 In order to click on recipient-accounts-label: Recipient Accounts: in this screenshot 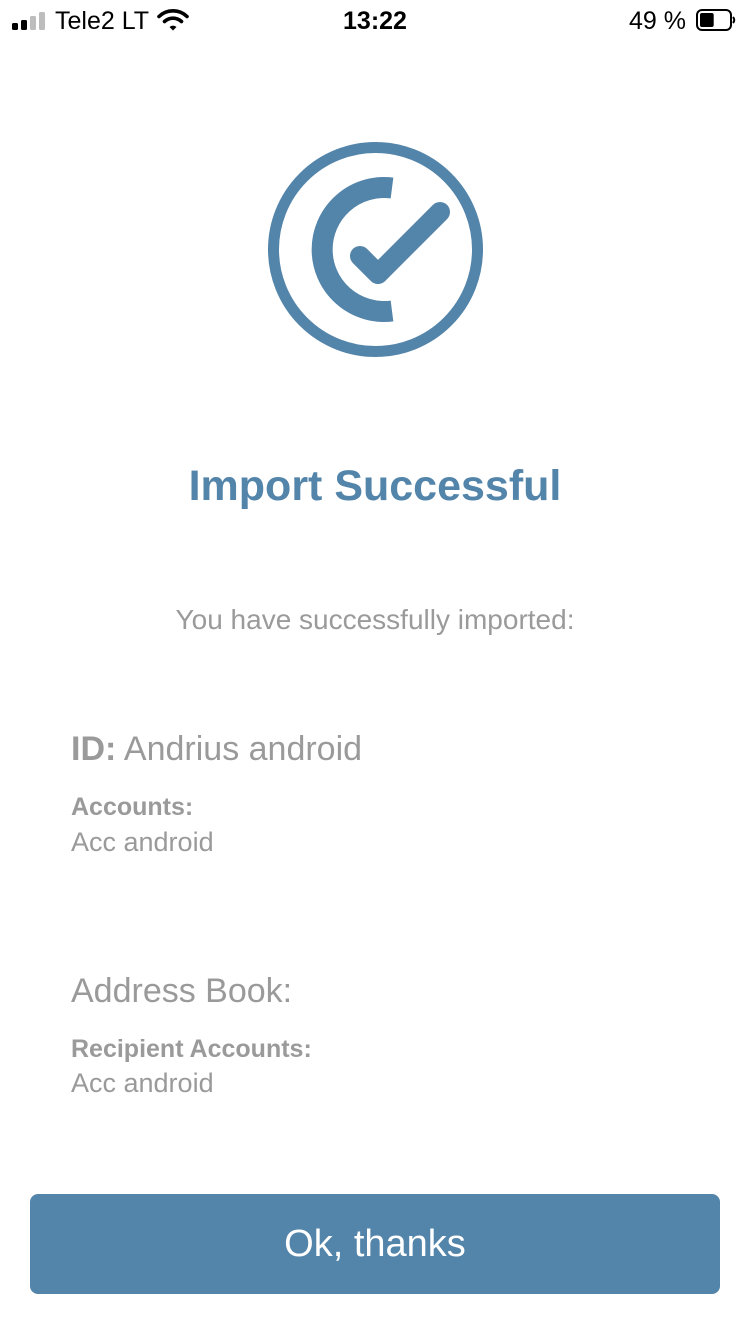, I will do `click(191, 1049)`.